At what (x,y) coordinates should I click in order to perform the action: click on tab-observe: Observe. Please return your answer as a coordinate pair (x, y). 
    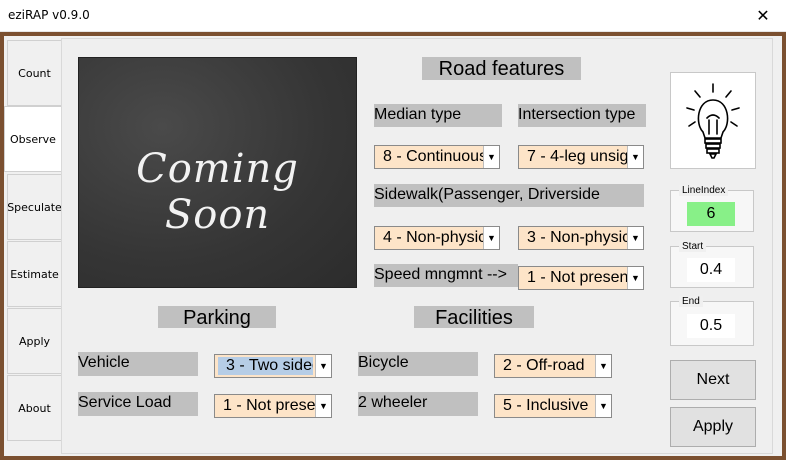
    Looking at the image, I should click on (32, 139).